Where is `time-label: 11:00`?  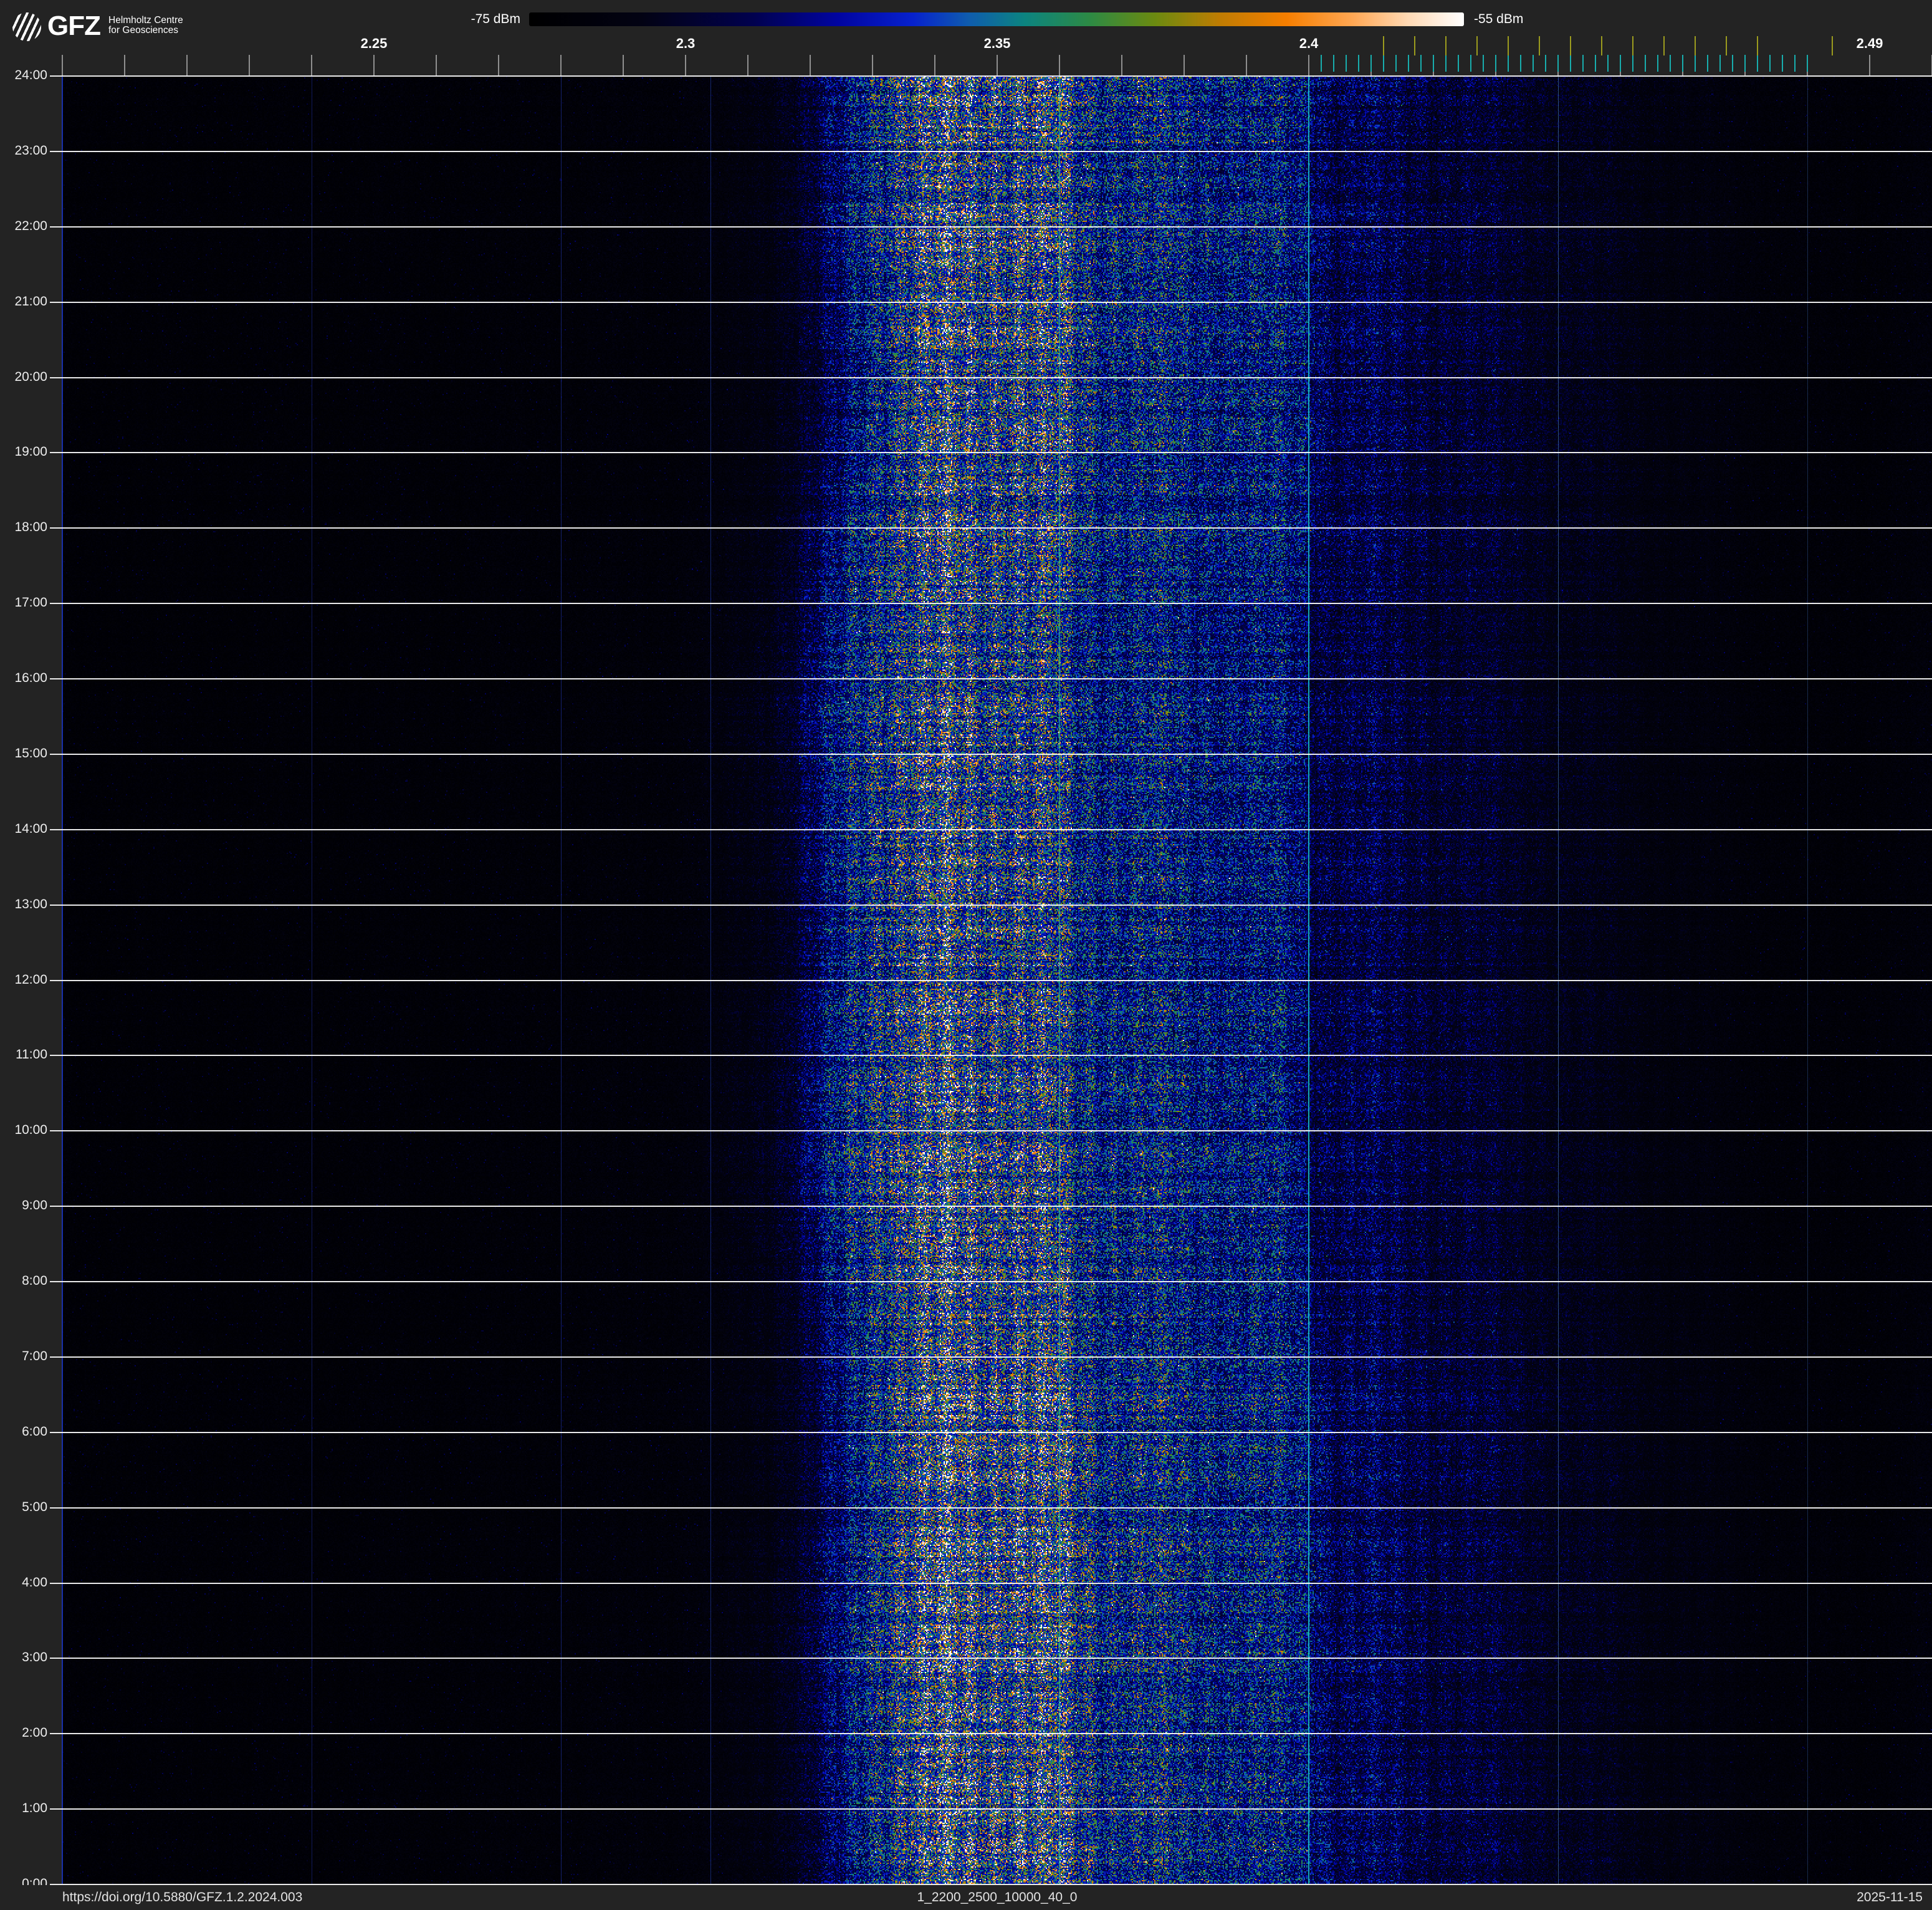
time-label: 11:00 is located at coordinates (31, 1054).